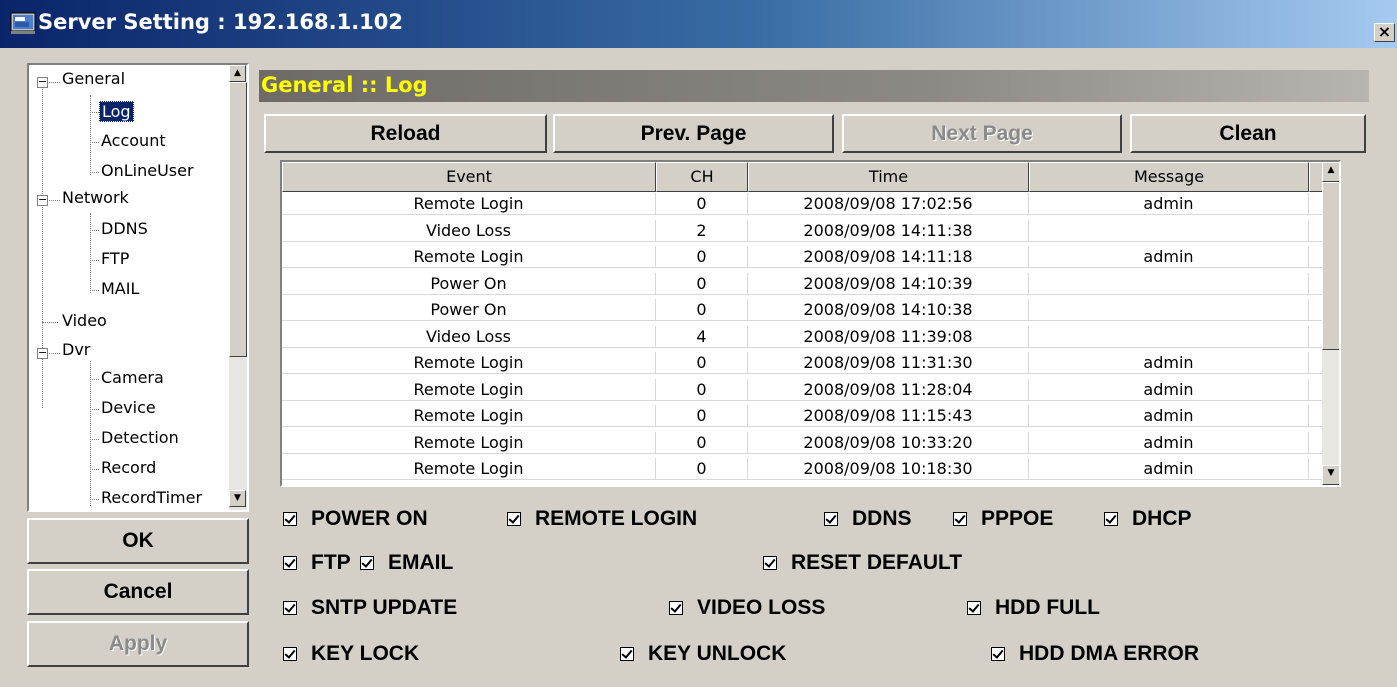 This screenshot has height=687, width=1397. I want to click on table-row: Video Loss 4 2008/09/08 11:39:08, so click(802, 336).